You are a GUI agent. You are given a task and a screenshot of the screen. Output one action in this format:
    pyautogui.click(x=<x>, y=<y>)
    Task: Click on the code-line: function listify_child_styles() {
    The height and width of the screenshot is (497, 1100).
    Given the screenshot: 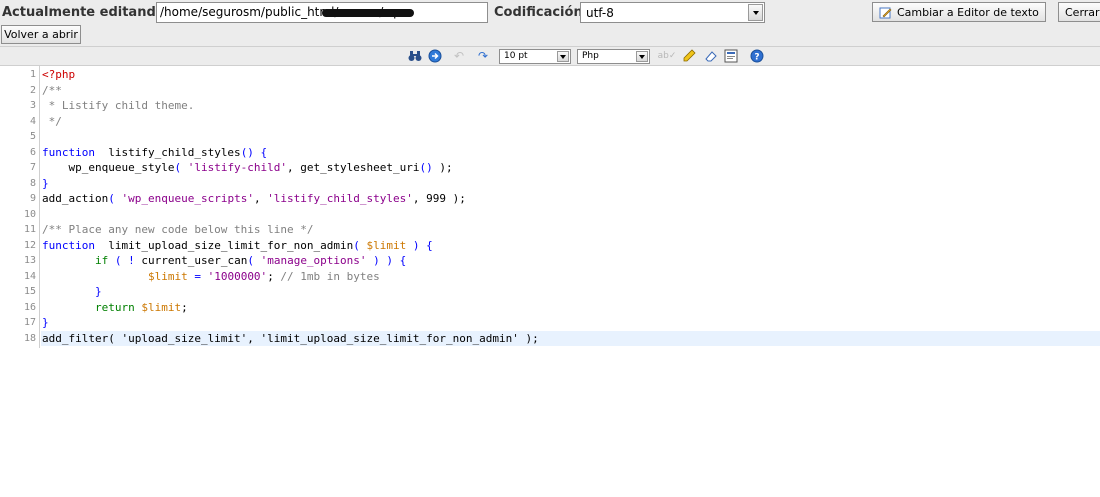 What is the action you would take?
    pyautogui.click(x=154, y=153)
    